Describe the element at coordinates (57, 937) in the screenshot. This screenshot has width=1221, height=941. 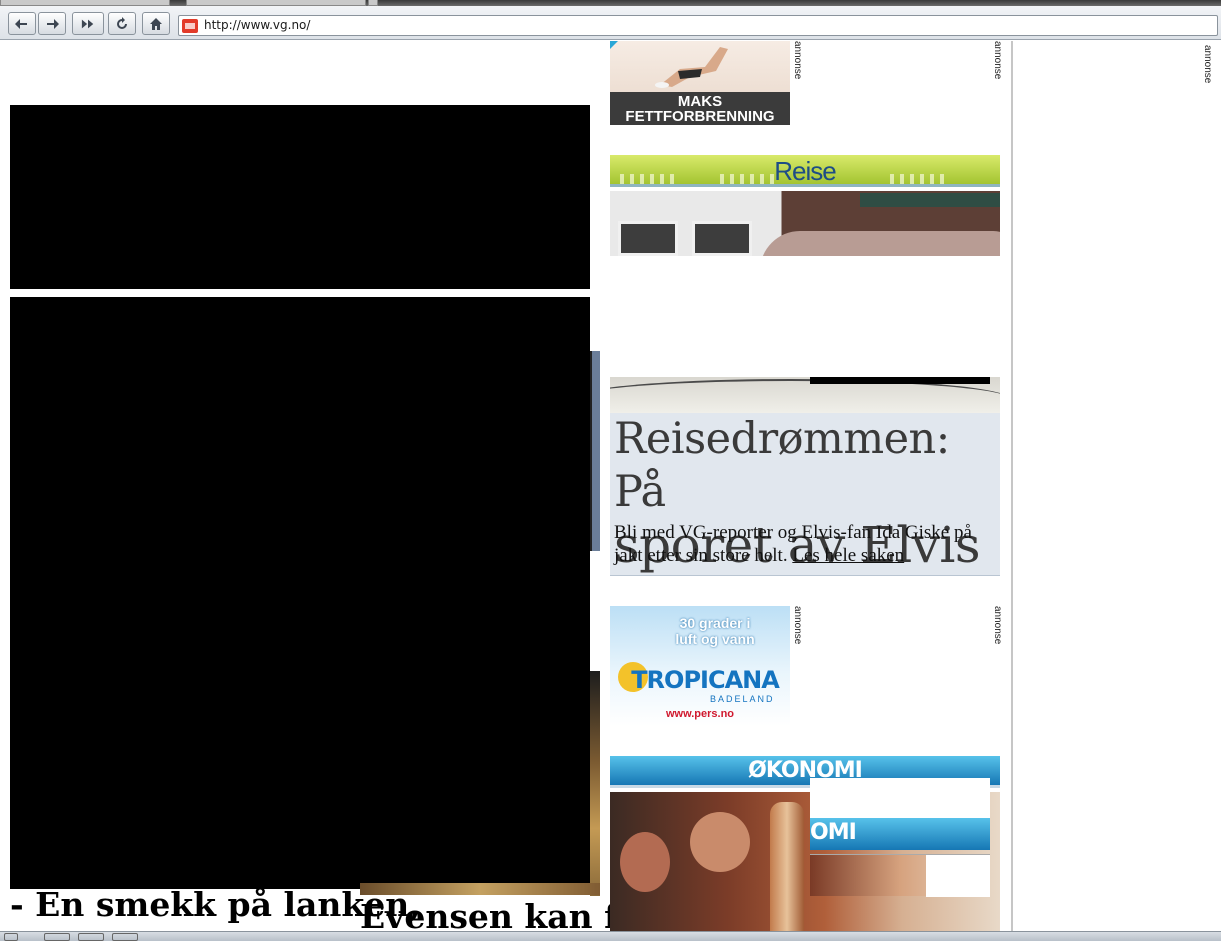
I see `settings-icon` at that location.